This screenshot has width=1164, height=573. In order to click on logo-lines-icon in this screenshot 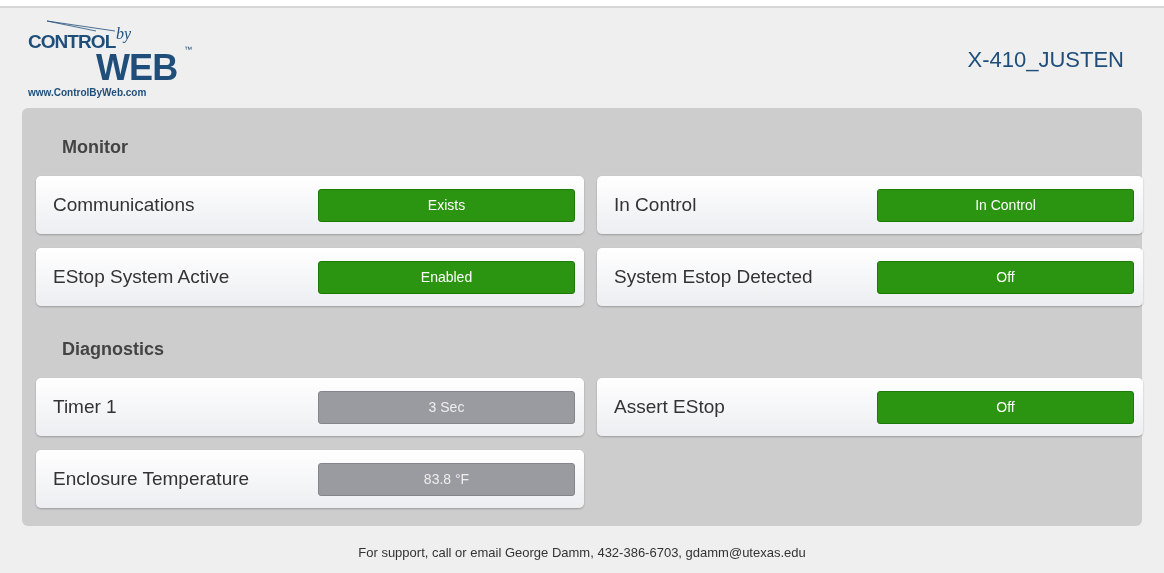, I will do `click(81, 26)`.